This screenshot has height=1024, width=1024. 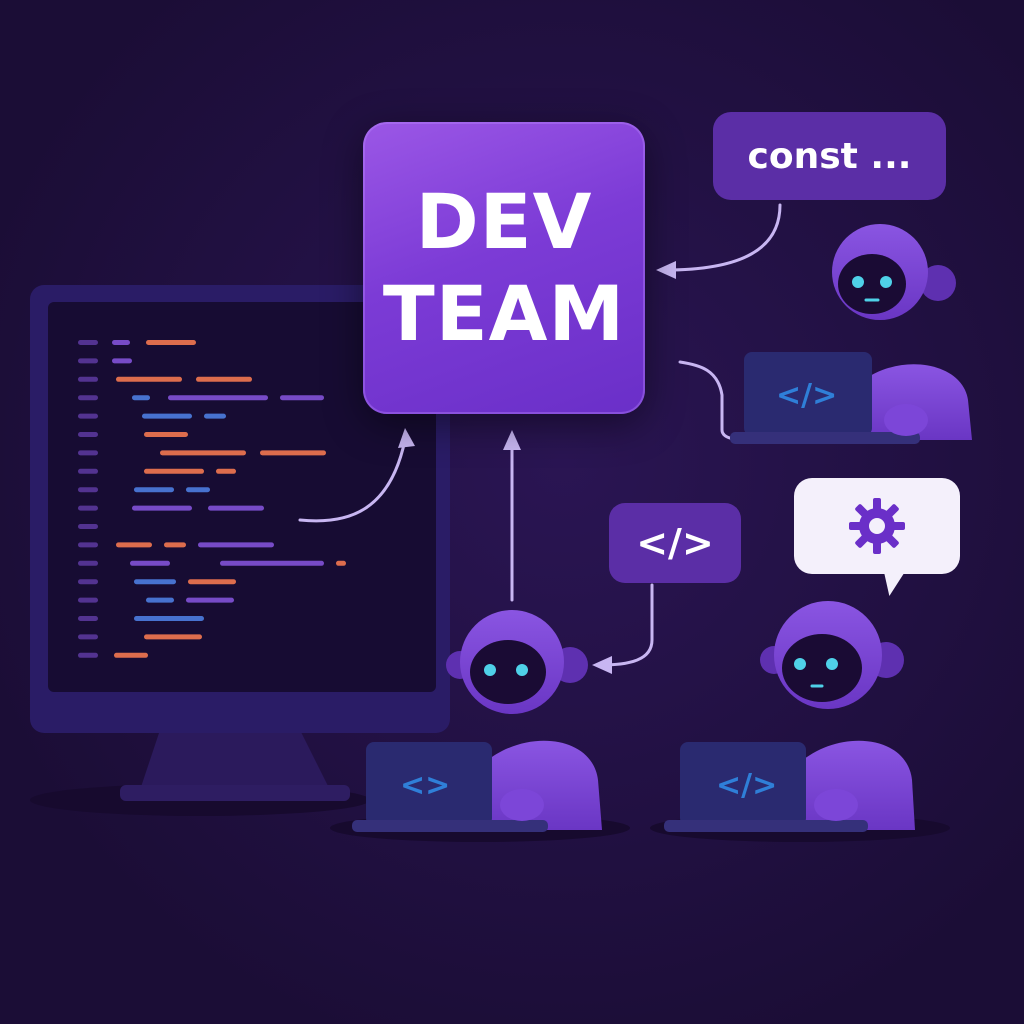 I want to click on code-tag-text: </>, so click(x=675, y=543).